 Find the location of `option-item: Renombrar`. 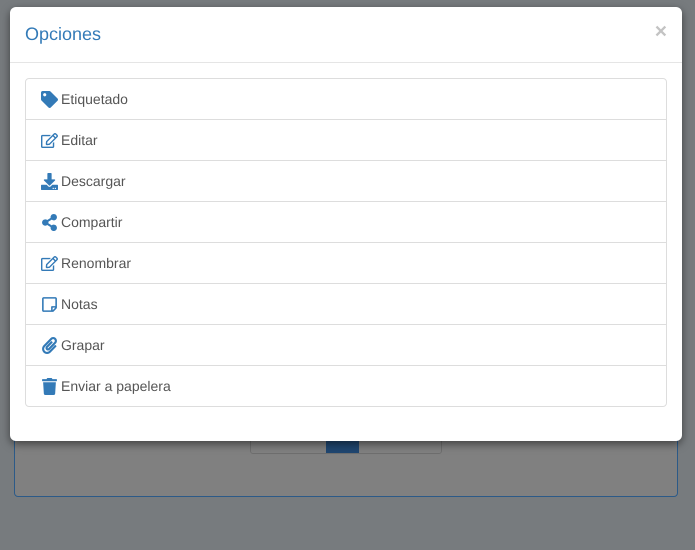

option-item: Renombrar is located at coordinates (346, 262).